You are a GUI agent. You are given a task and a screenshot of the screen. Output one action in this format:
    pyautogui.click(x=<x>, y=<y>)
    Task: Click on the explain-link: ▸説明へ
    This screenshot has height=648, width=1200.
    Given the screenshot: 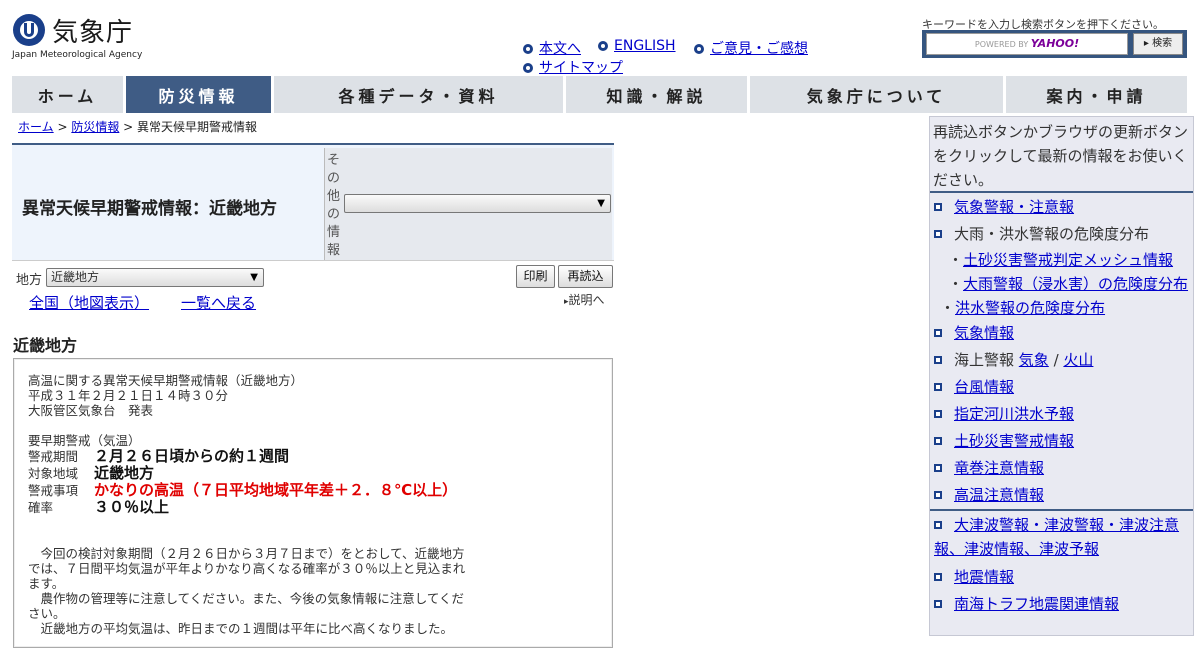 What is the action you would take?
    pyautogui.click(x=584, y=299)
    